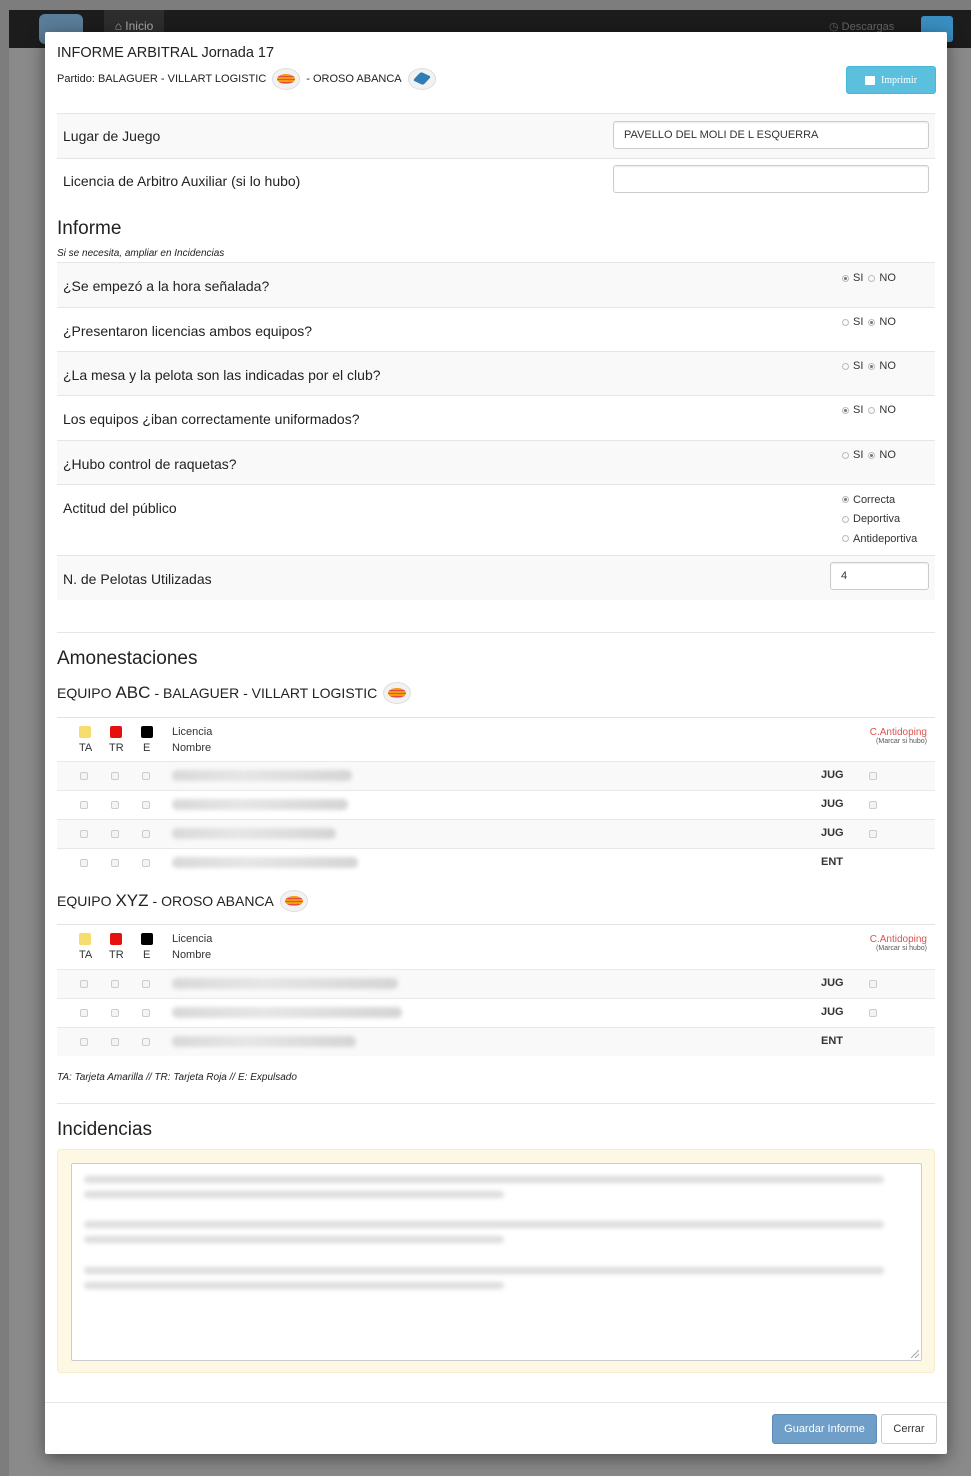  I want to click on actitud-option: Antideportiva, so click(879, 539).